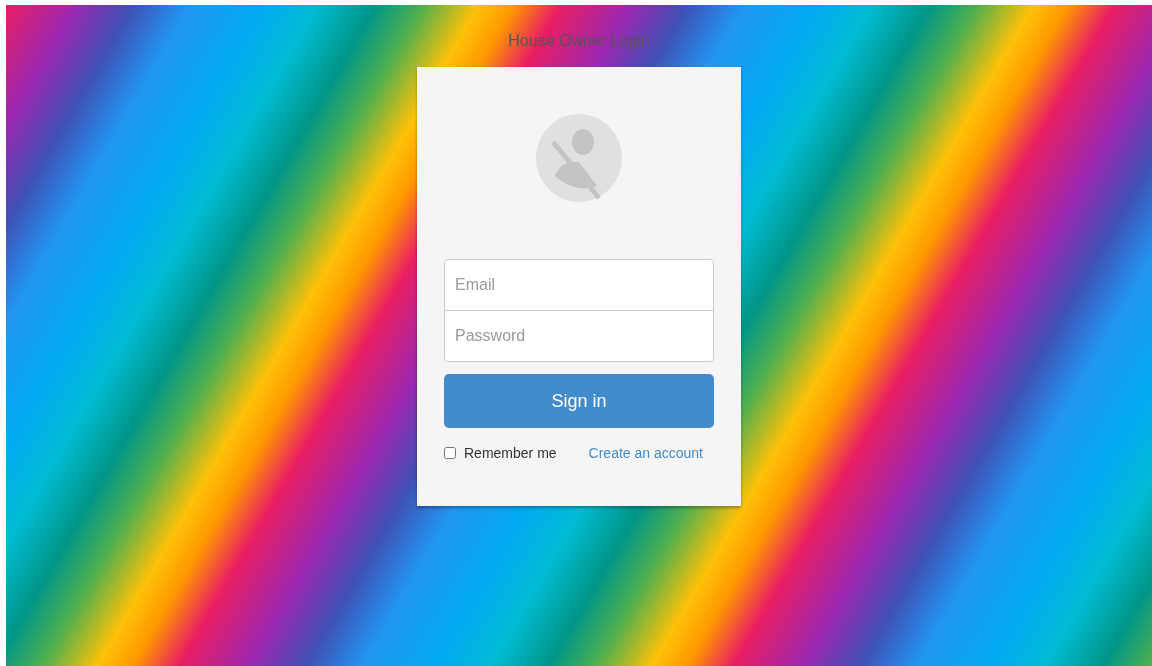 The image size is (1152, 666). Describe the element at coordinates (450, 453) in the screenshot. I see `remember-me-checkbox` at that location.